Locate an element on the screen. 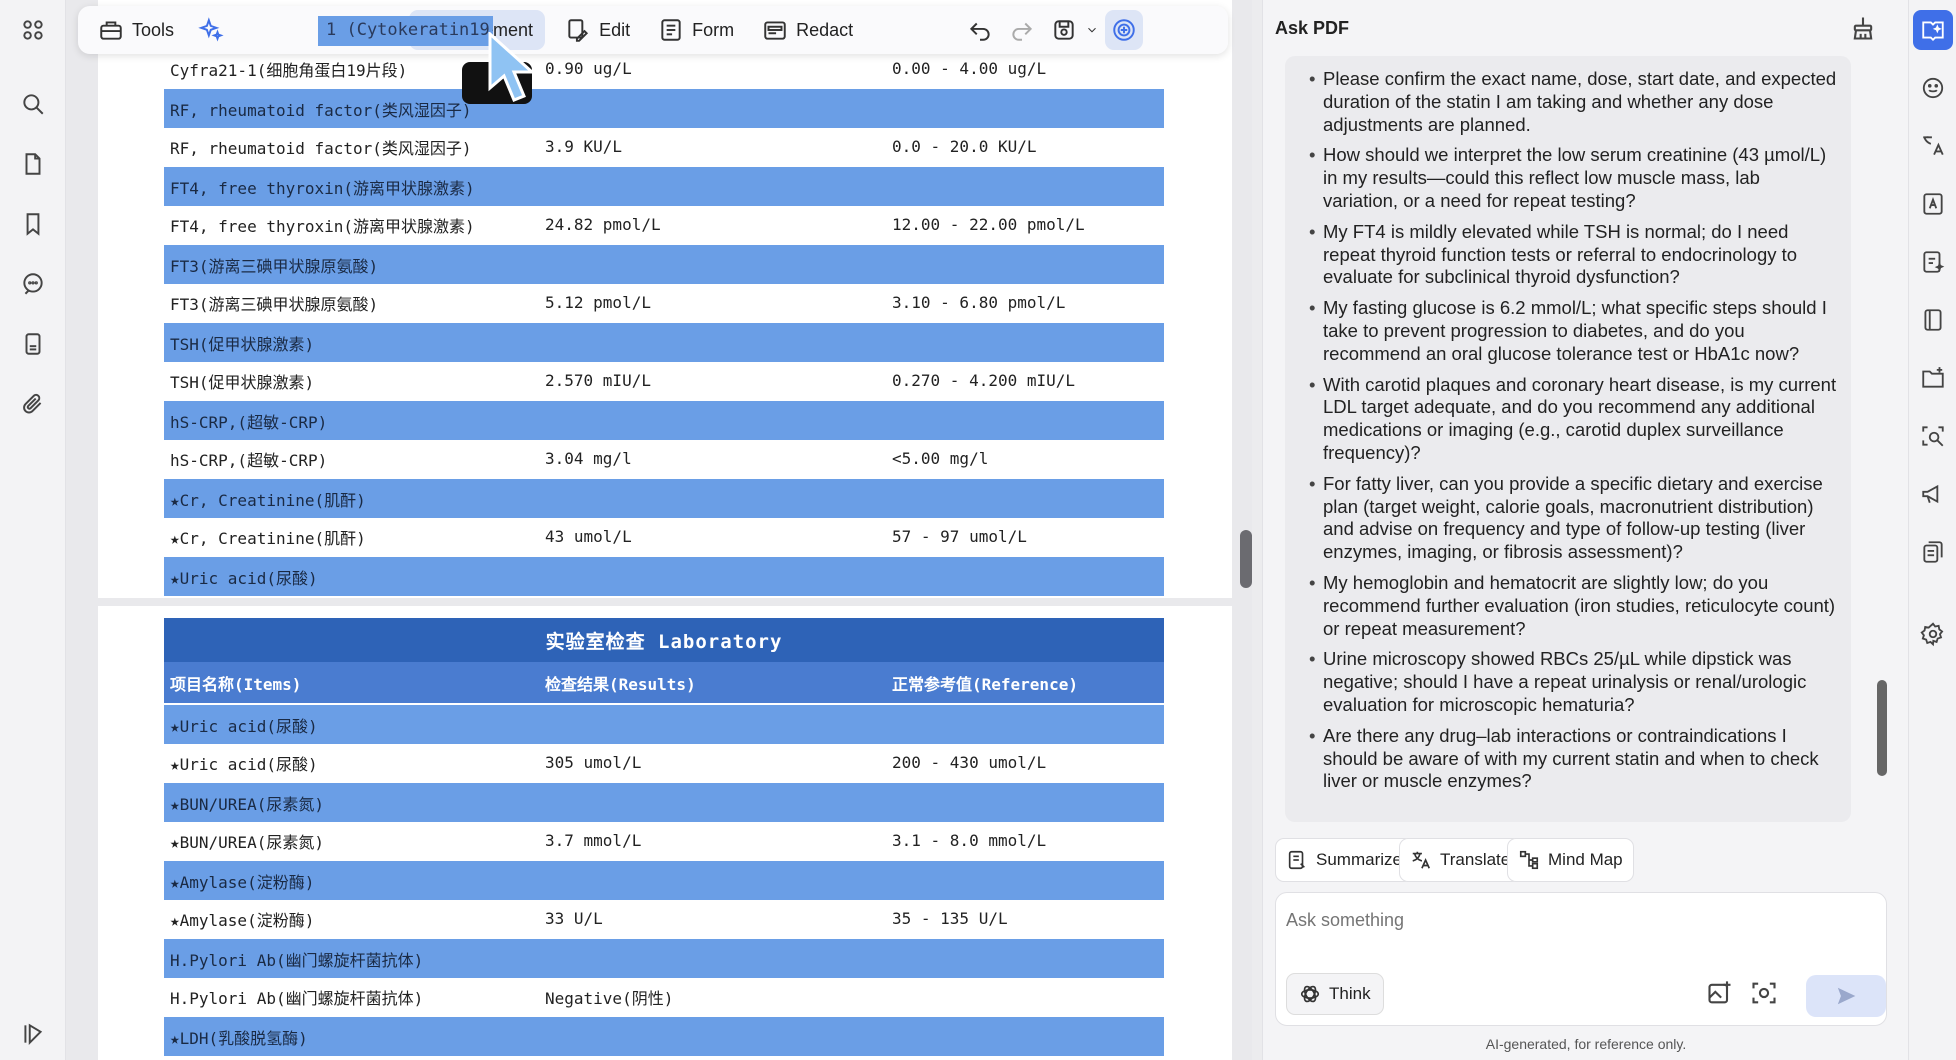 The image size is (1956, 1060). tools-button: Tools is located at coordinates (136, 30).